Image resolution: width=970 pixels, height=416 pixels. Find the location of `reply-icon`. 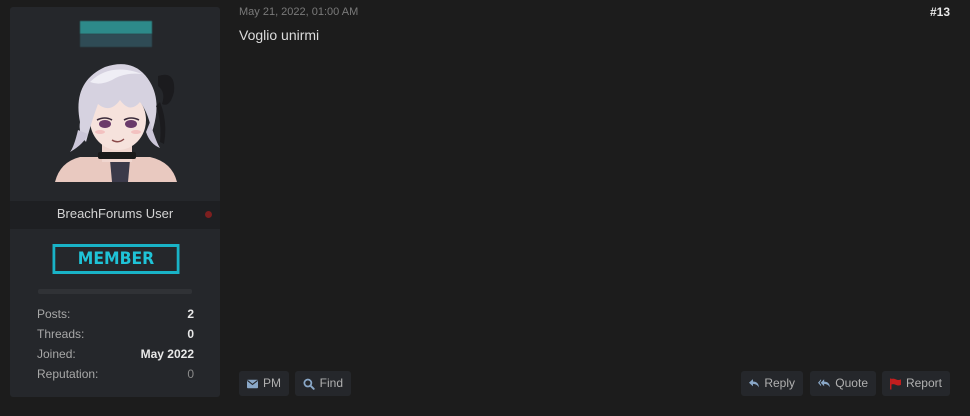

reply-icon is located at coordinates (754, 383).